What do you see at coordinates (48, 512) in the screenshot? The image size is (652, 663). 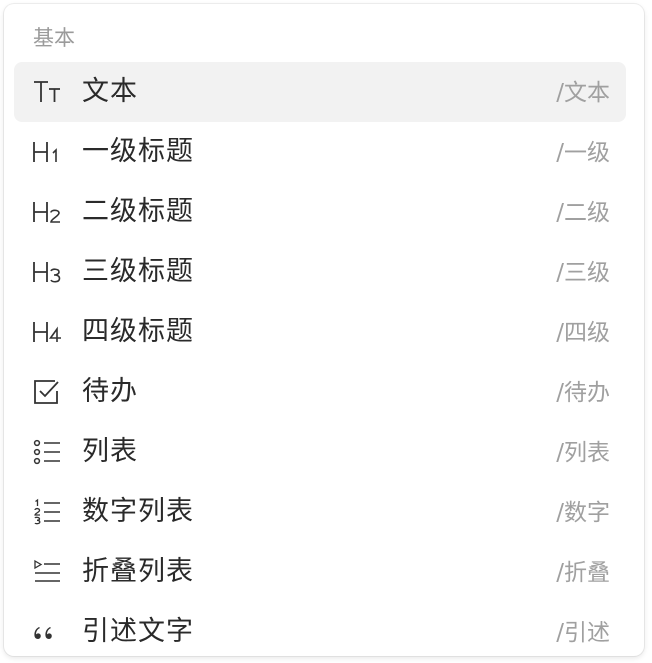 I see `numbered-list-icon` at bounding box center [48, 512].